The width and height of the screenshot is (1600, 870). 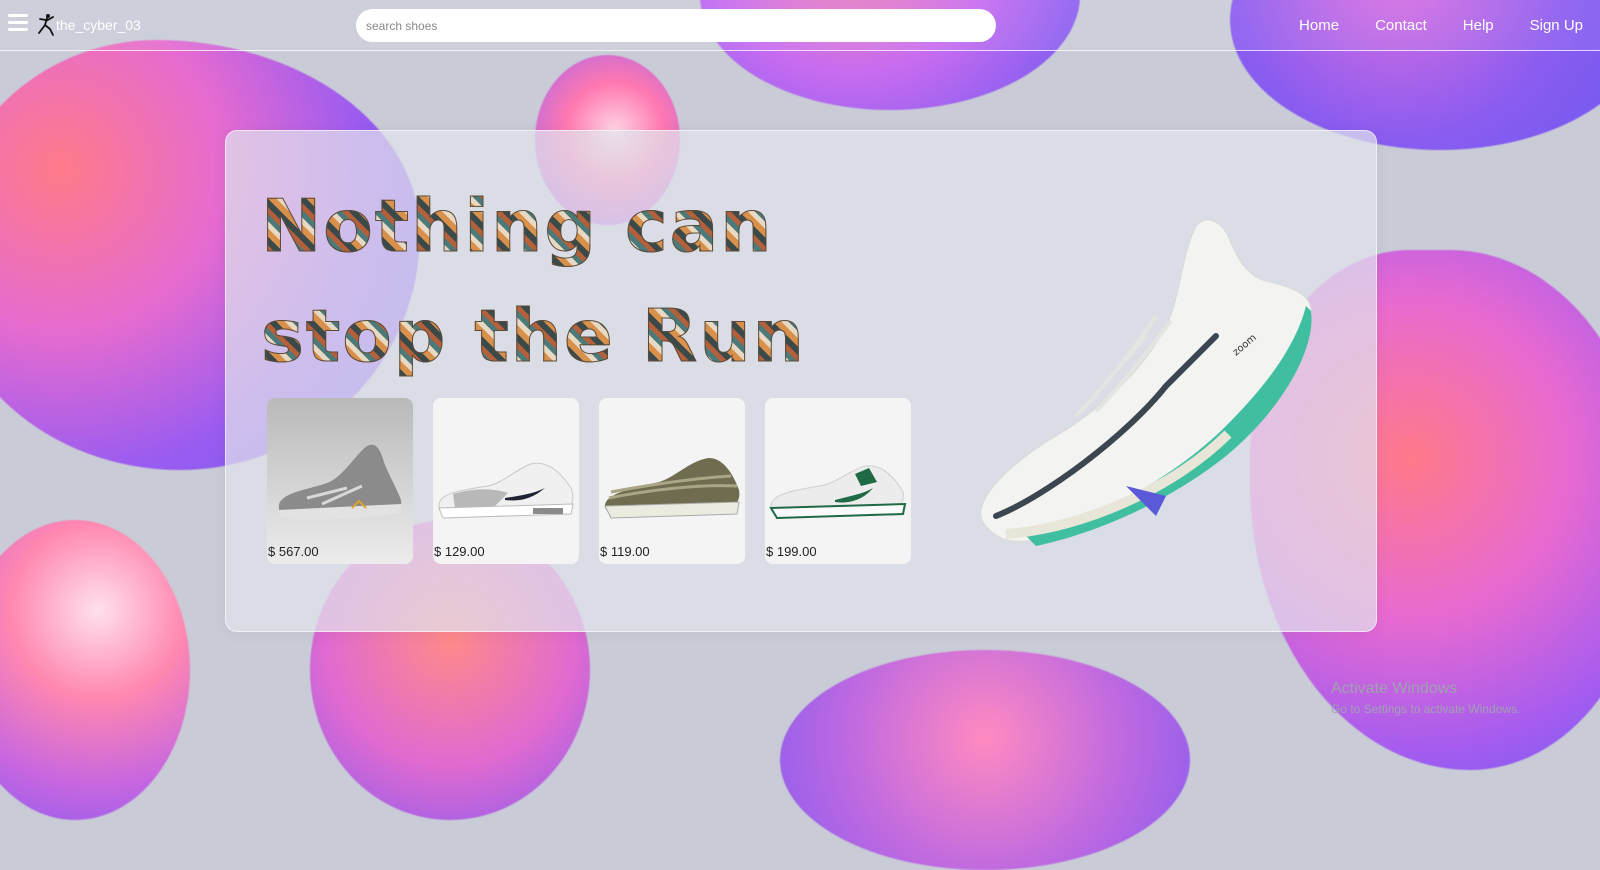 I want to click on nav-contact-link: Contact, so click(x=1401, y=25).